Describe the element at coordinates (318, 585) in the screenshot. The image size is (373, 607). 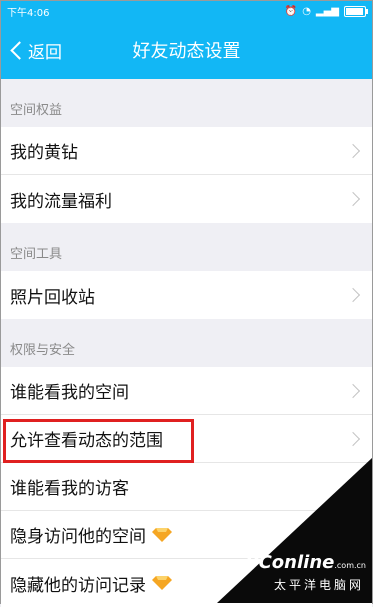
I see `watermark-subtitle: 太平洋电脑网` at that location.